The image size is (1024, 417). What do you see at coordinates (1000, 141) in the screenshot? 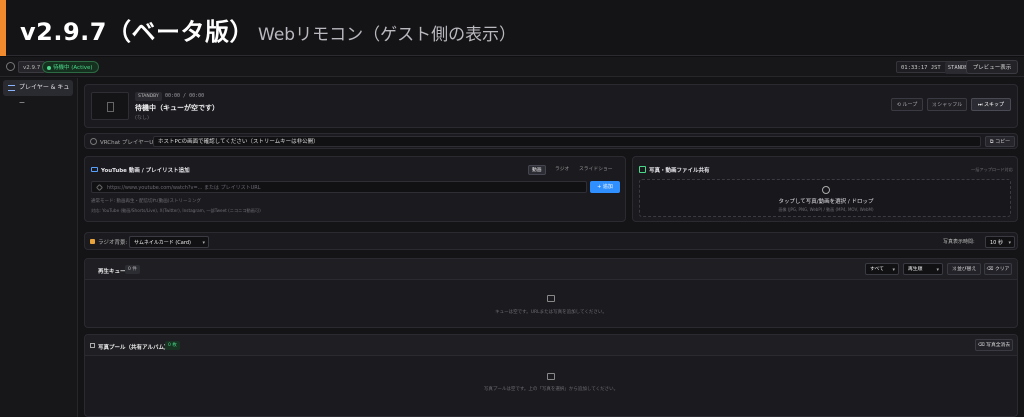
I see `copy-button: ⧉ コピー` at bounding box center [1000, 141].